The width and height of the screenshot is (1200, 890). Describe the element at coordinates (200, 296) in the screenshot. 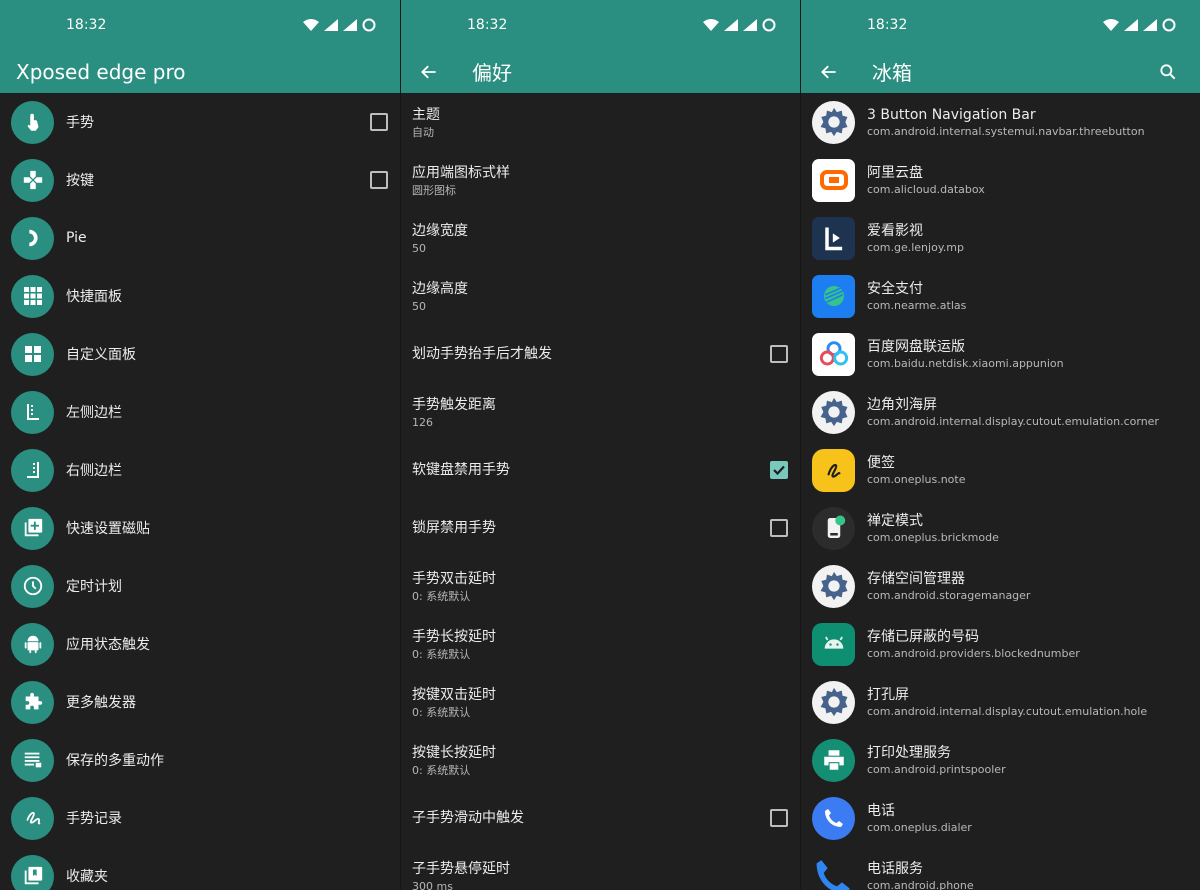

I see `menu-item-quick-panel: 快捷面板` at that location.